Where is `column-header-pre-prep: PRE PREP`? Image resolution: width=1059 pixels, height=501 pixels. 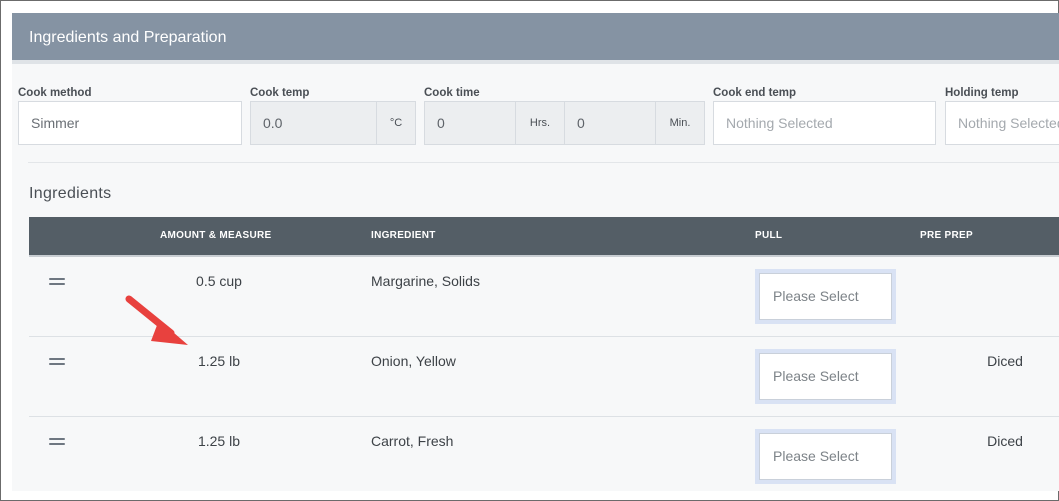
column-header-pre-prep: PRE PREP is located at coordinates (946, 236).